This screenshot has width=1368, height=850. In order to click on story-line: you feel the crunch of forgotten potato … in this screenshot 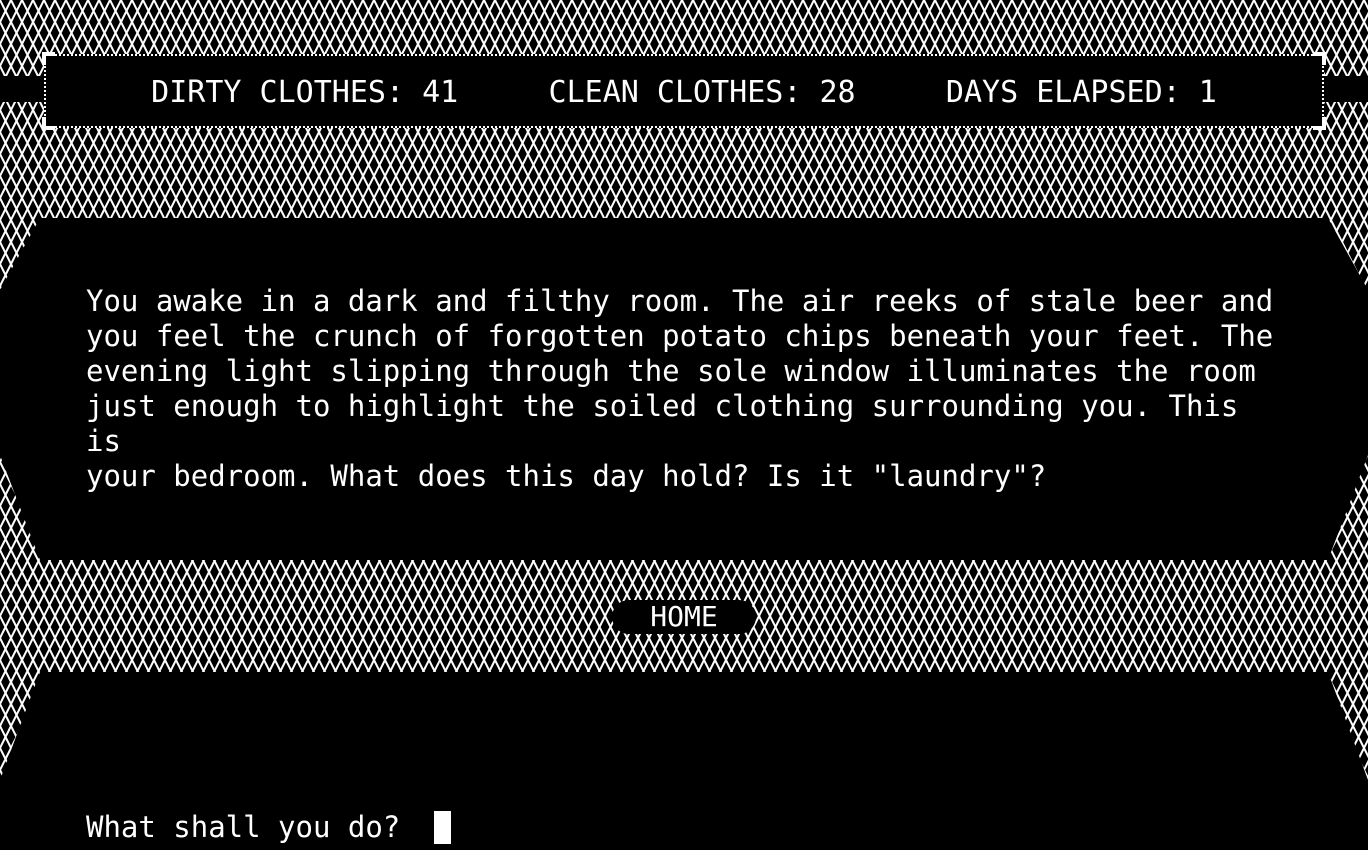, I will do `click(680, 336)`.